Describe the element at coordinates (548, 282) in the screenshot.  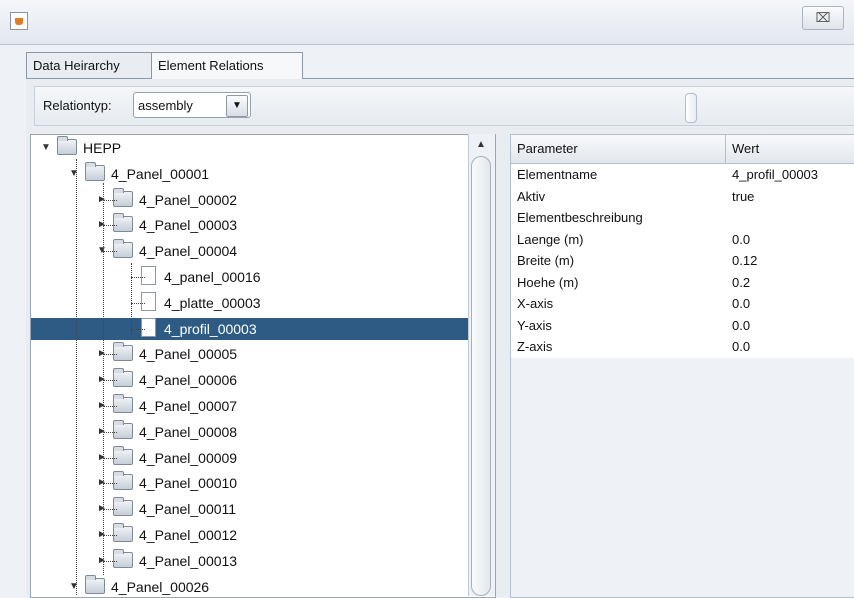
I see `parameter-cell: Hoehe (m)` at that location.